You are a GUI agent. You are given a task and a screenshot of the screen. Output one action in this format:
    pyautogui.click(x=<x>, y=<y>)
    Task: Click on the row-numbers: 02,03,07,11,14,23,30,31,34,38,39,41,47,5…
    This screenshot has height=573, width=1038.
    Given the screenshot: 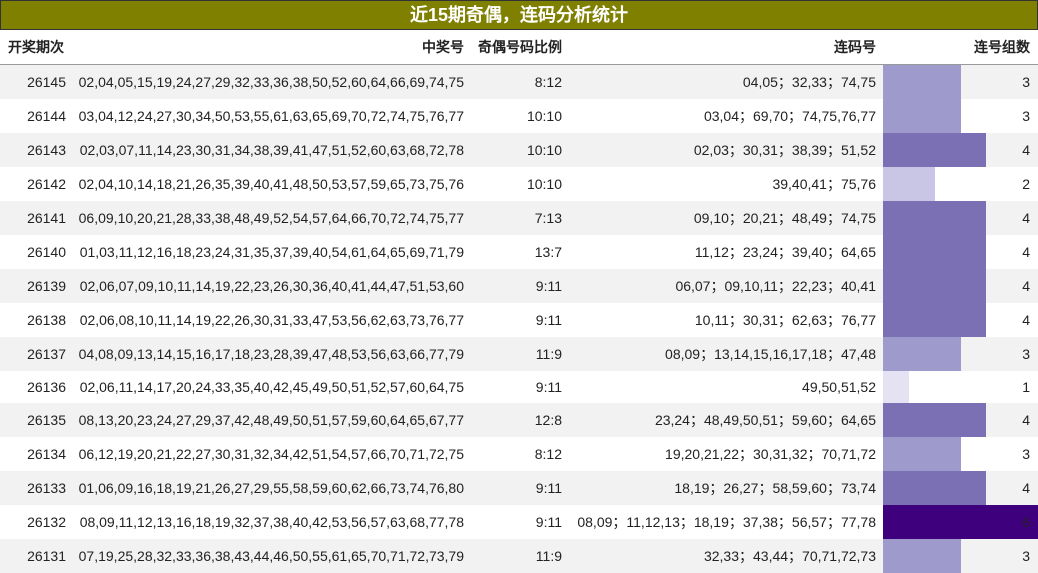 What is the action you would take?
    pyautogui.click(x=271, y=150)
    